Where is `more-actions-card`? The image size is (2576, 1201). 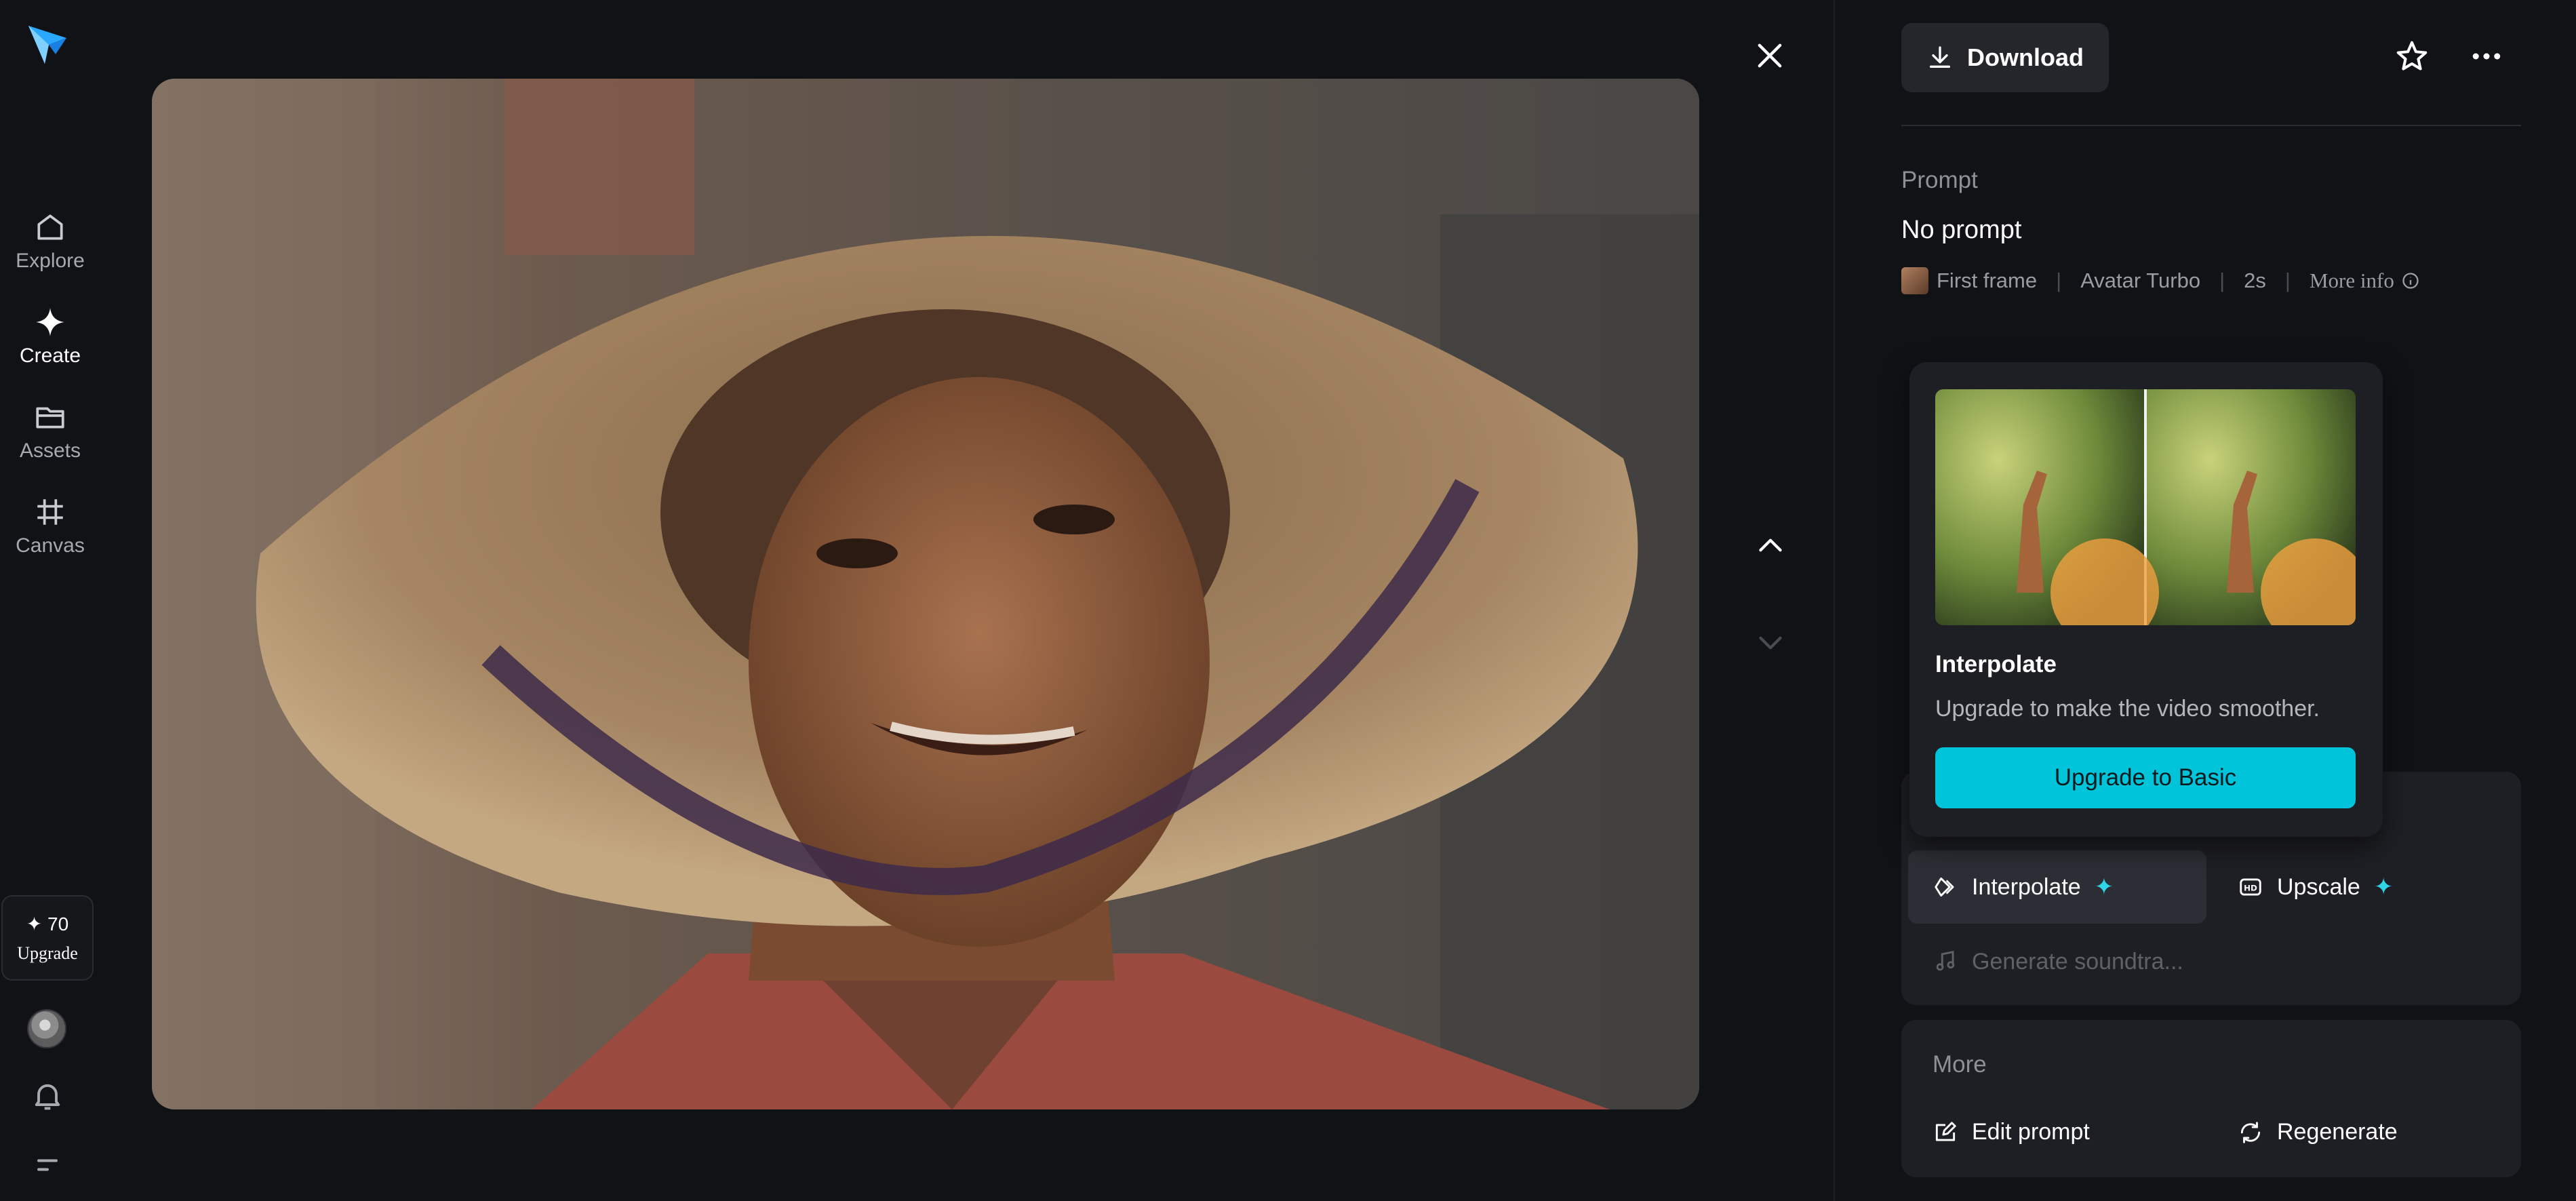 more-actions-card is located at coordinates (2211, 1098).